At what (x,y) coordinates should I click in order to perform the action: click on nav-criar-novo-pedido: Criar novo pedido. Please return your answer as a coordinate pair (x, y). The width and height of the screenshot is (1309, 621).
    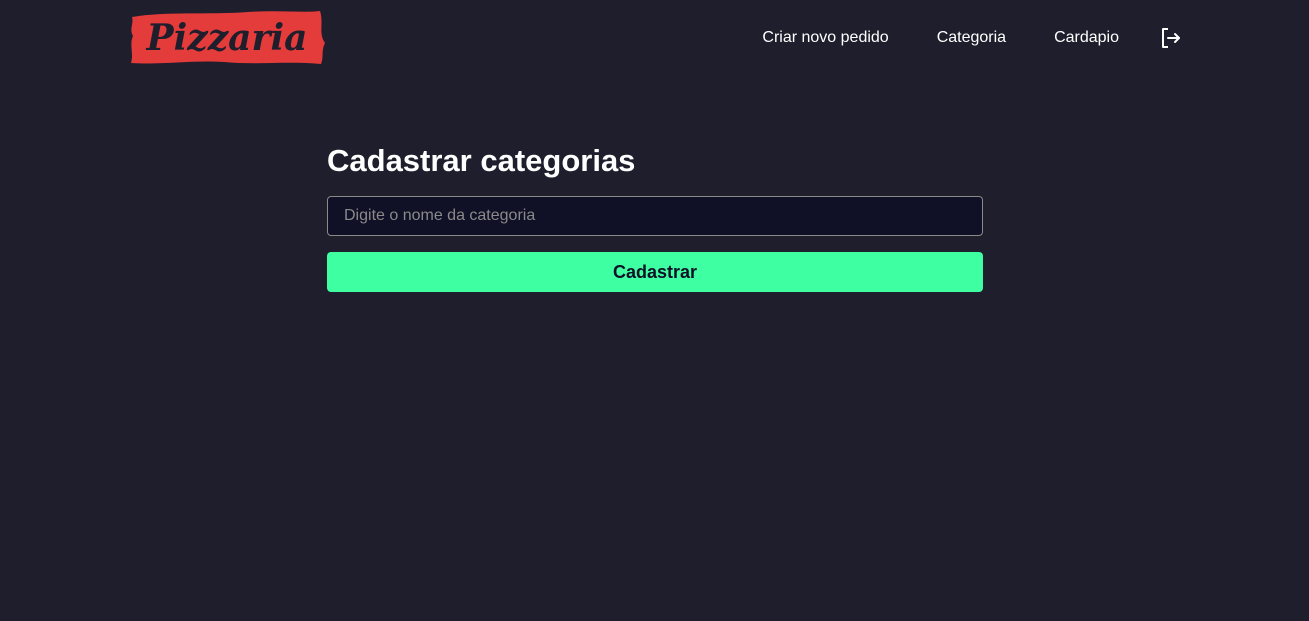
    Looking at the image, I should click on (825, 38).